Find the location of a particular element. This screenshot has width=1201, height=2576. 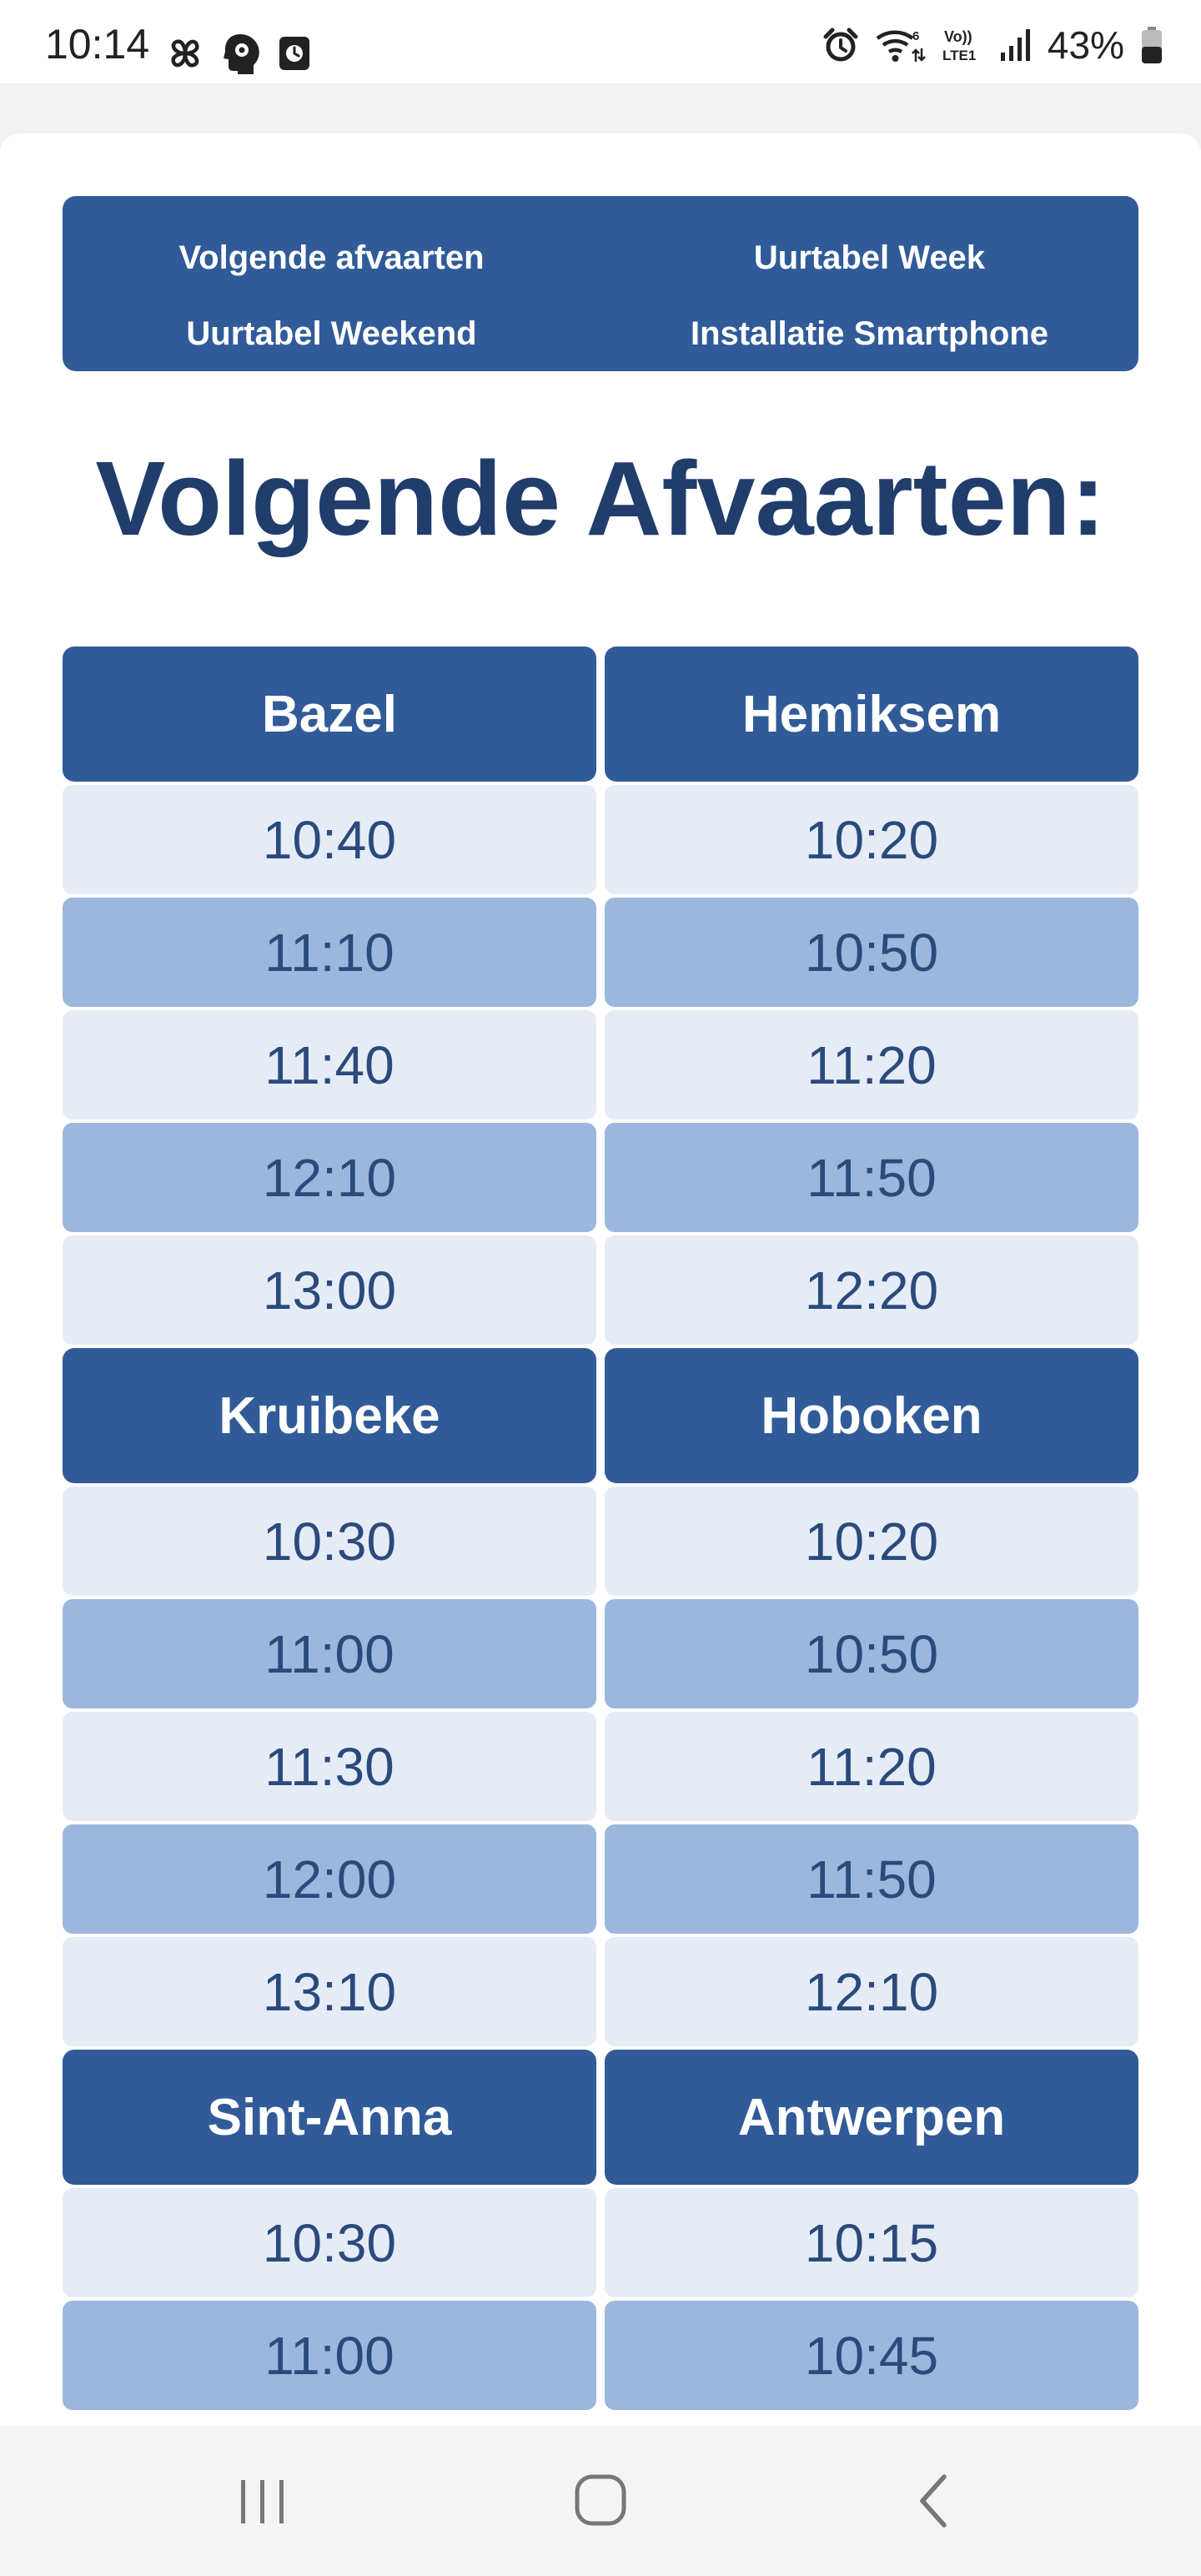

nav-link-installatie-smartphone: Installatie Smartphone is located at coordinates (869, 333).